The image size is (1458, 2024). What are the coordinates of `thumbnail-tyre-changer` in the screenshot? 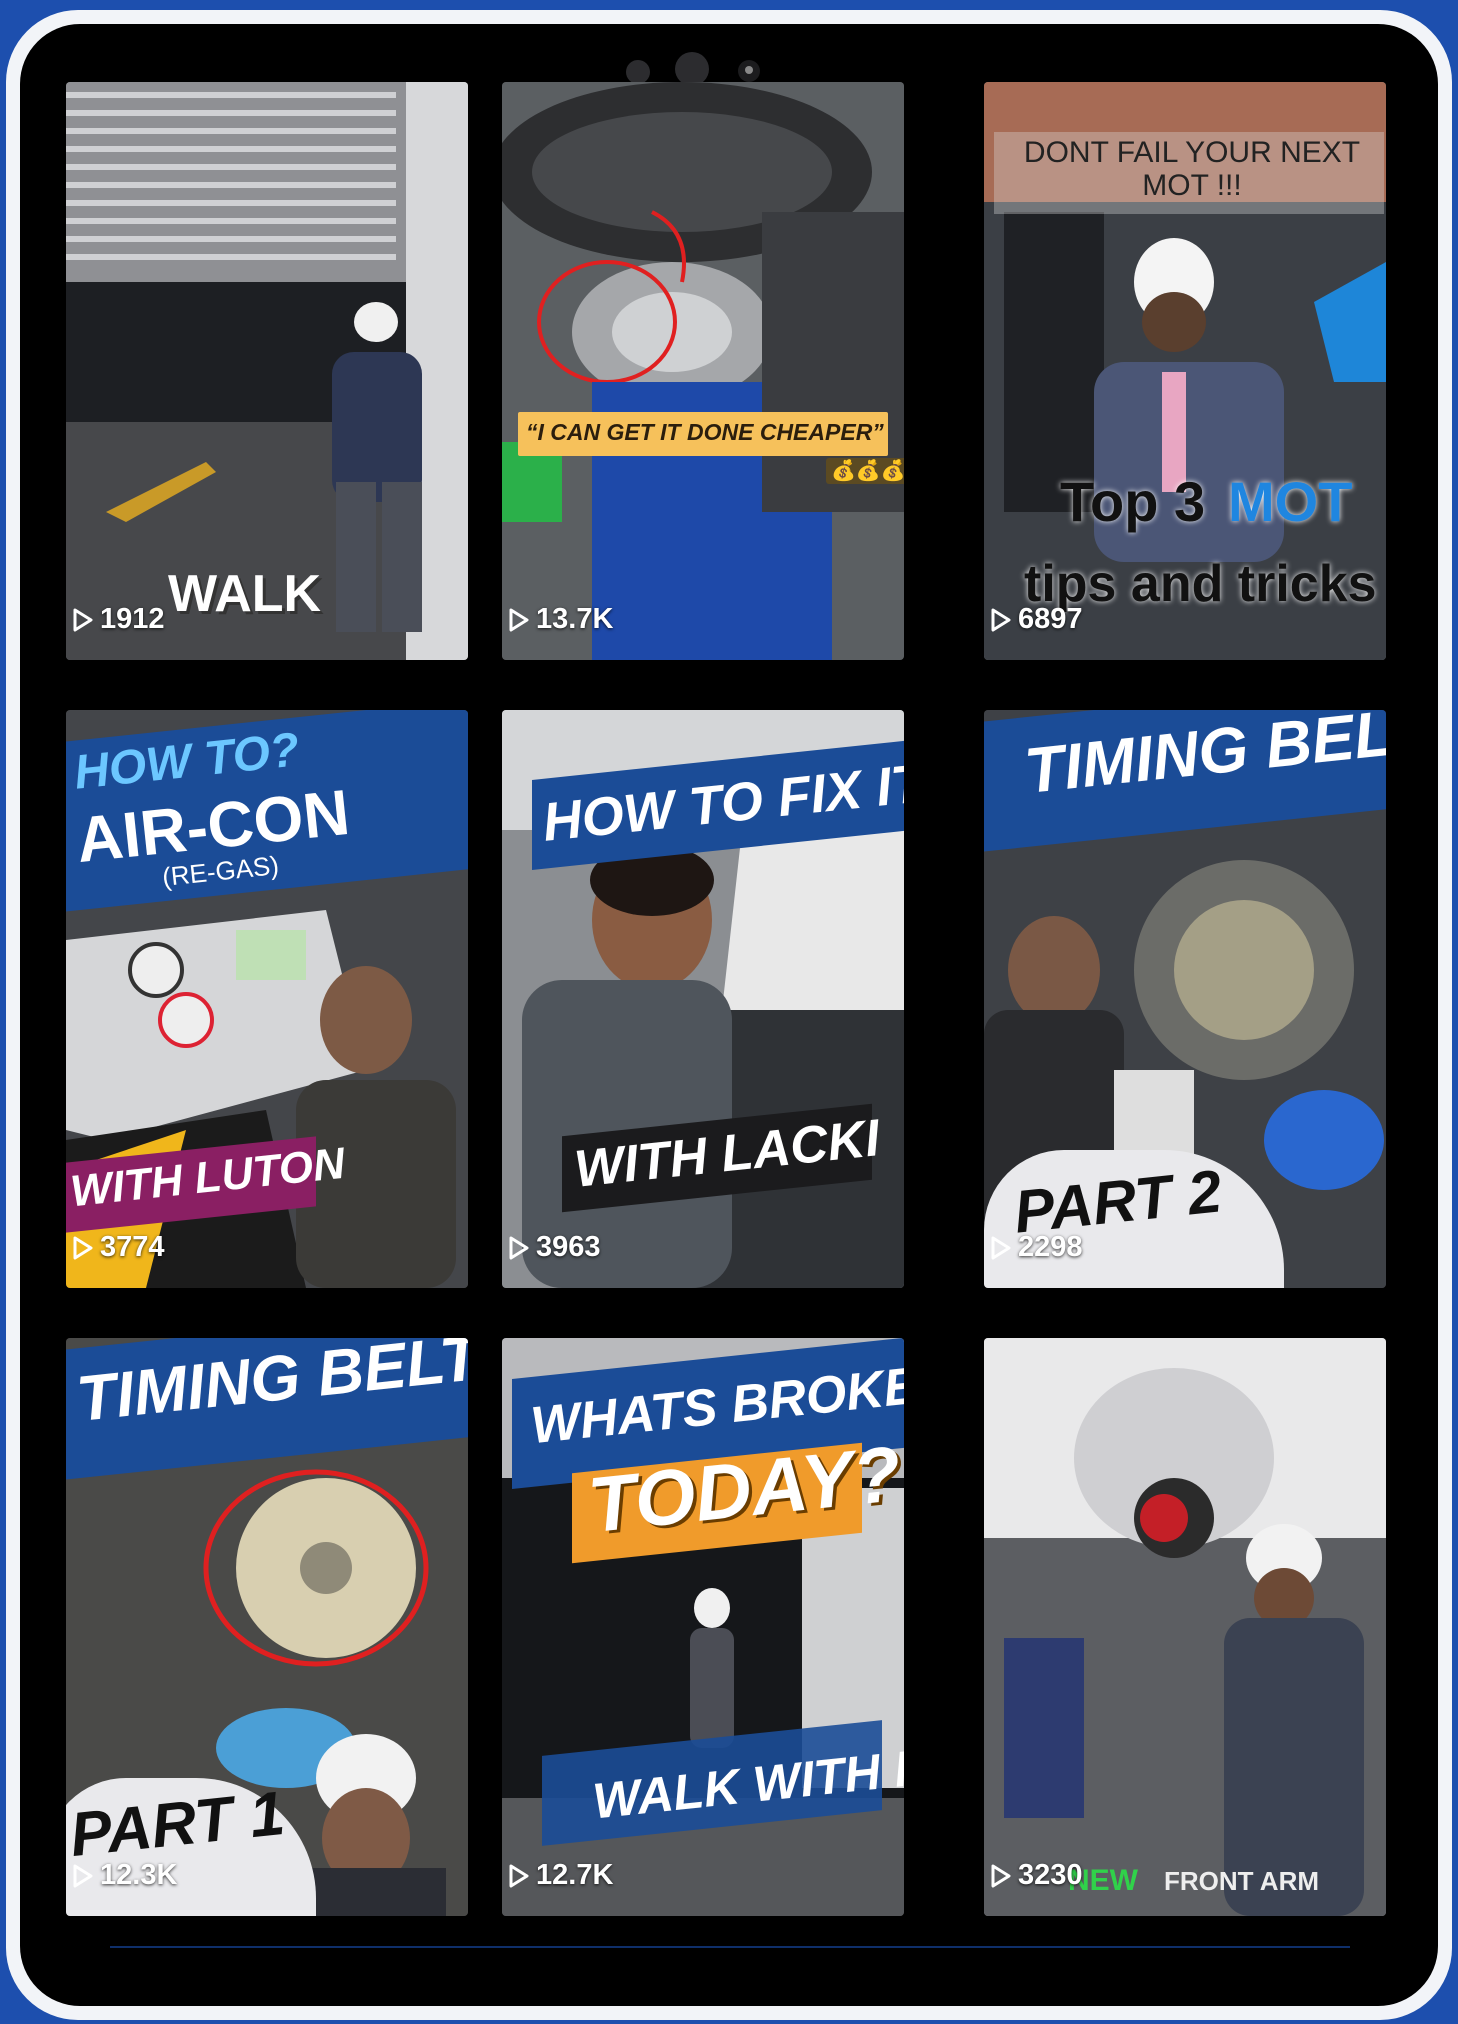 It's located at (703, 371).